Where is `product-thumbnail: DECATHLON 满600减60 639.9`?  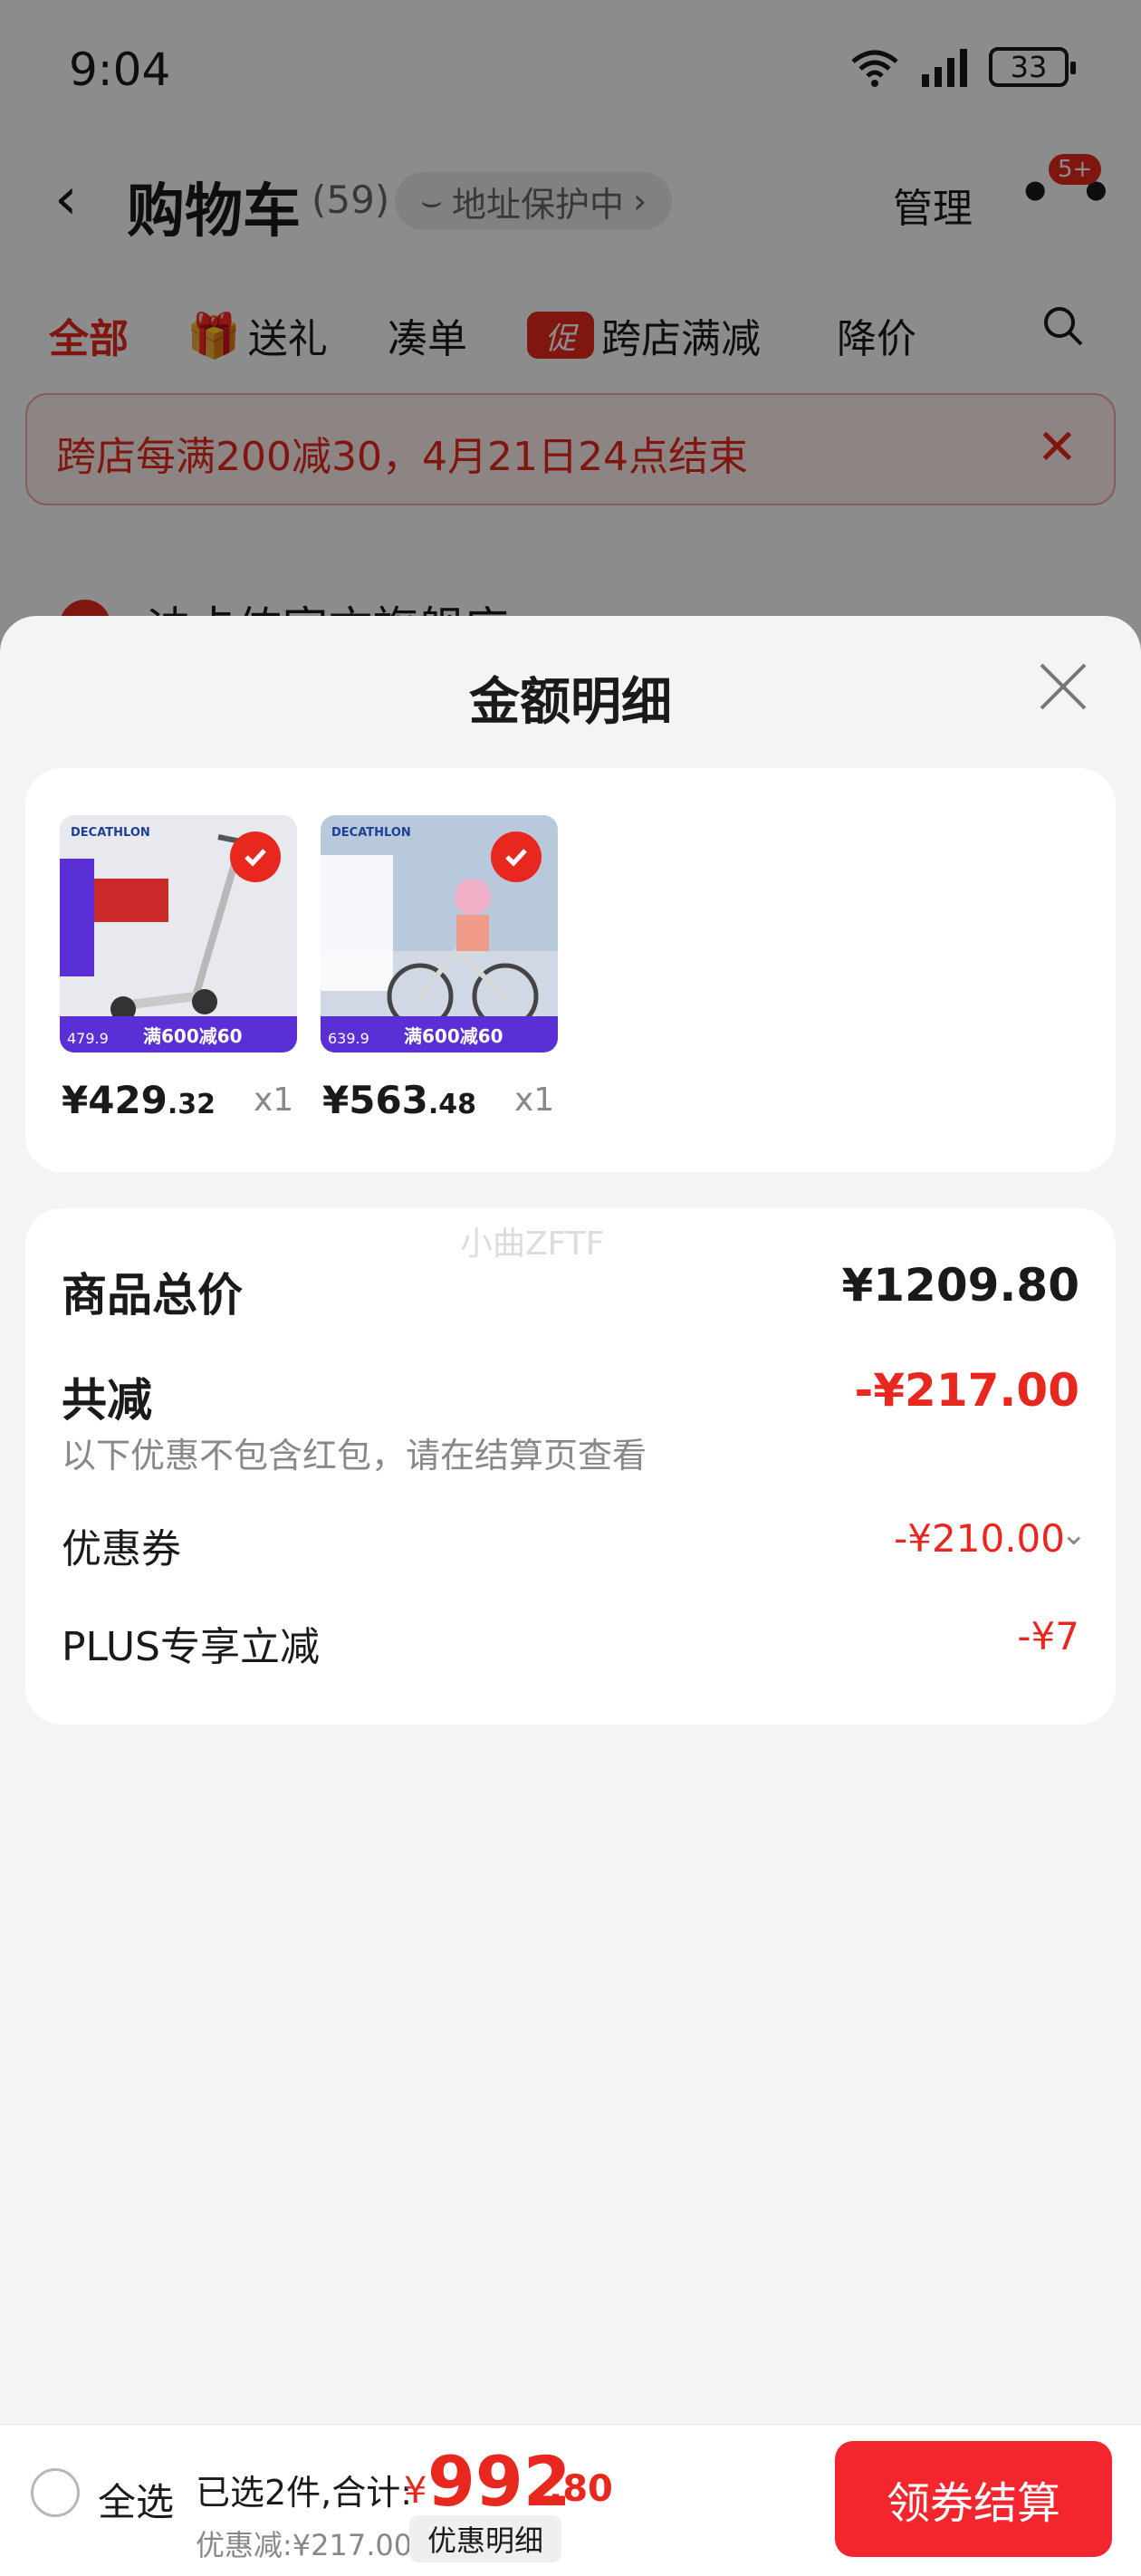 product-thumbnail: DECATHLON 满600减60 639.9 is located at coordinates (439, 934).